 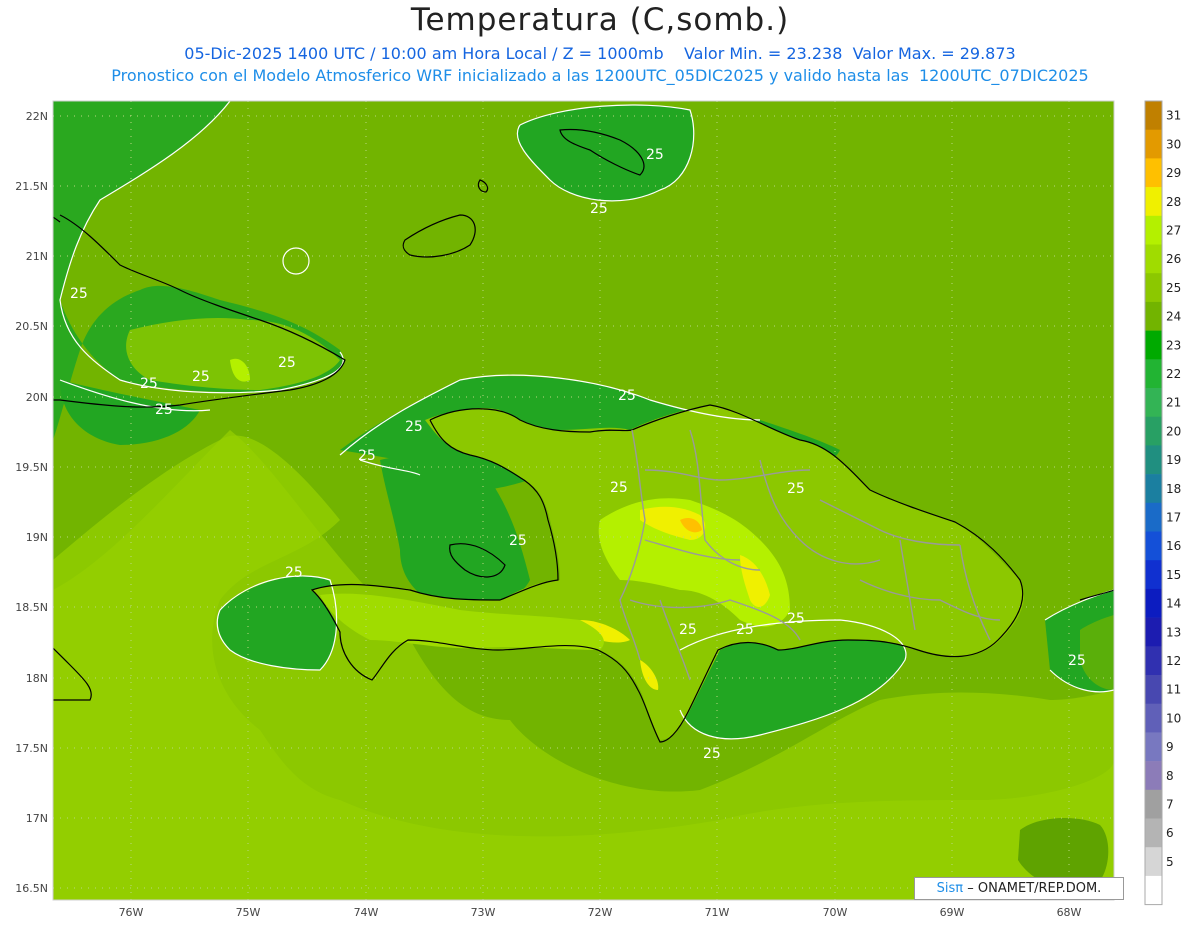 I want to click on lat-label: 16.5N, so click(x=31, y=888).